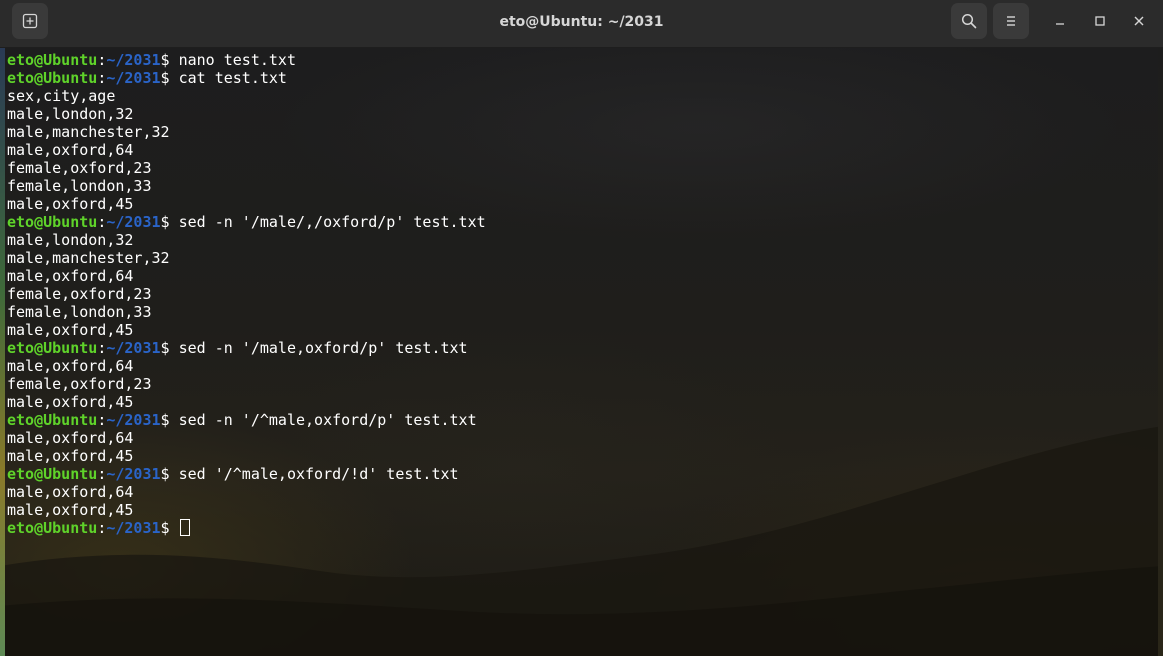 The height and width of the screenshot is (656, 1163). What do you see at coordinates (232, 78) in the screenshot?
I see `command-text: cat test.txt` at bounding box center [232, 78].